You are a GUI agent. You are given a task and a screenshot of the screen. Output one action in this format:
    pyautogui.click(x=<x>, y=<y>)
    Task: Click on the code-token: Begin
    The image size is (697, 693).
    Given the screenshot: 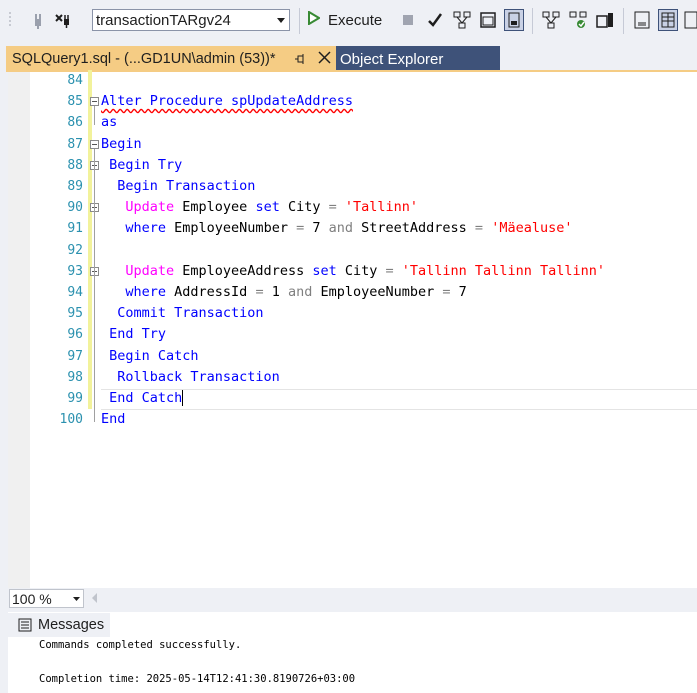 What is the action you would take?
    pyautogui.click(x=121, y=143)
    